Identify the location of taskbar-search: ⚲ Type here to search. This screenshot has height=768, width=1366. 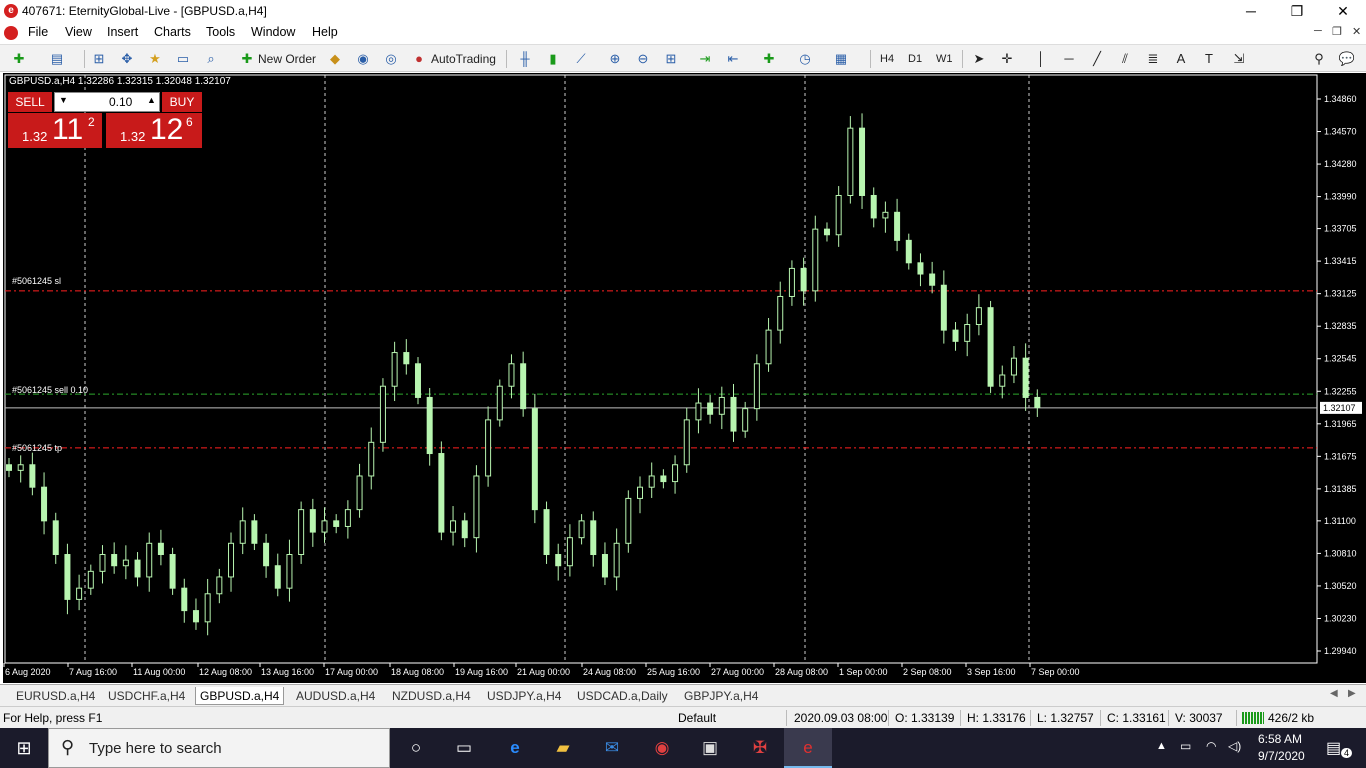
(219, 748).